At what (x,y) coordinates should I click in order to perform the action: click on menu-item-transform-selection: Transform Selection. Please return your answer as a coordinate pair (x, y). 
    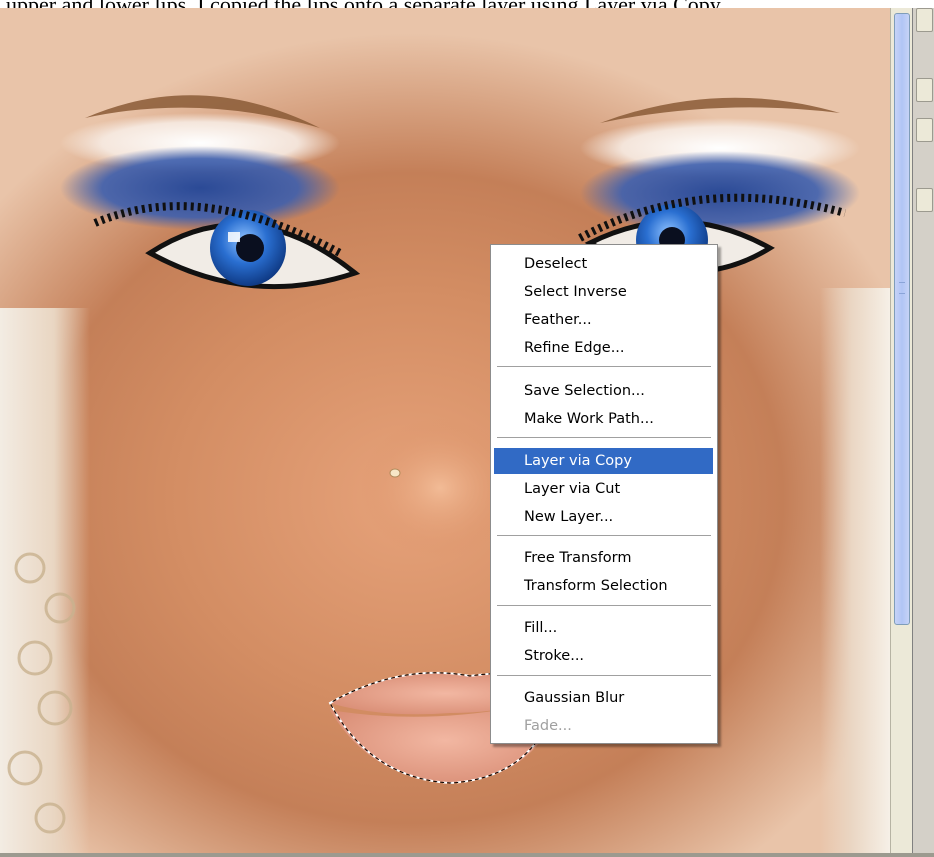
    Looking at the image, I should click on (603, 586).